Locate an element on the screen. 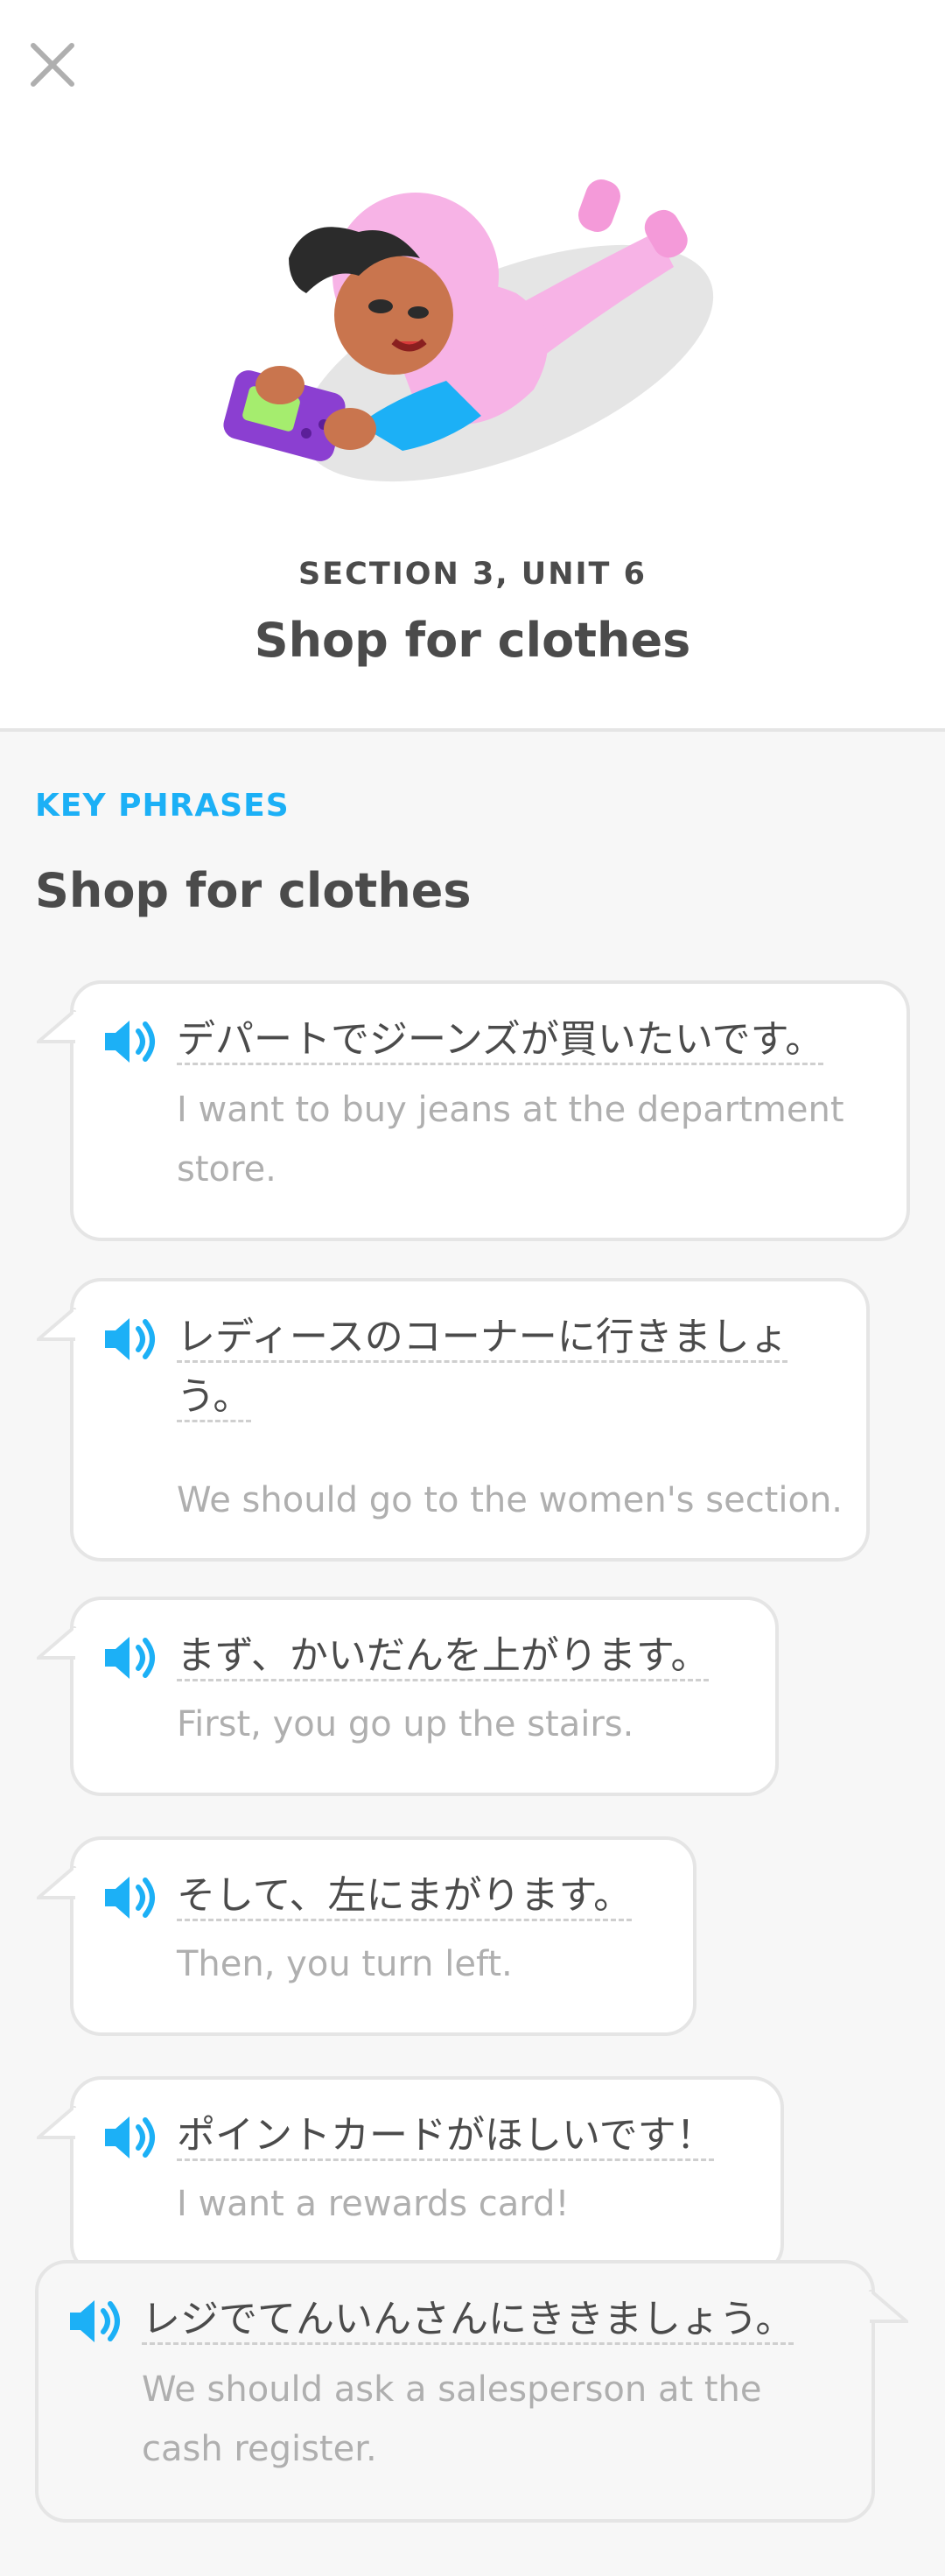  phrase-japanese: まず、かいだんを上がります。 is located at coordinates (465, 1656).